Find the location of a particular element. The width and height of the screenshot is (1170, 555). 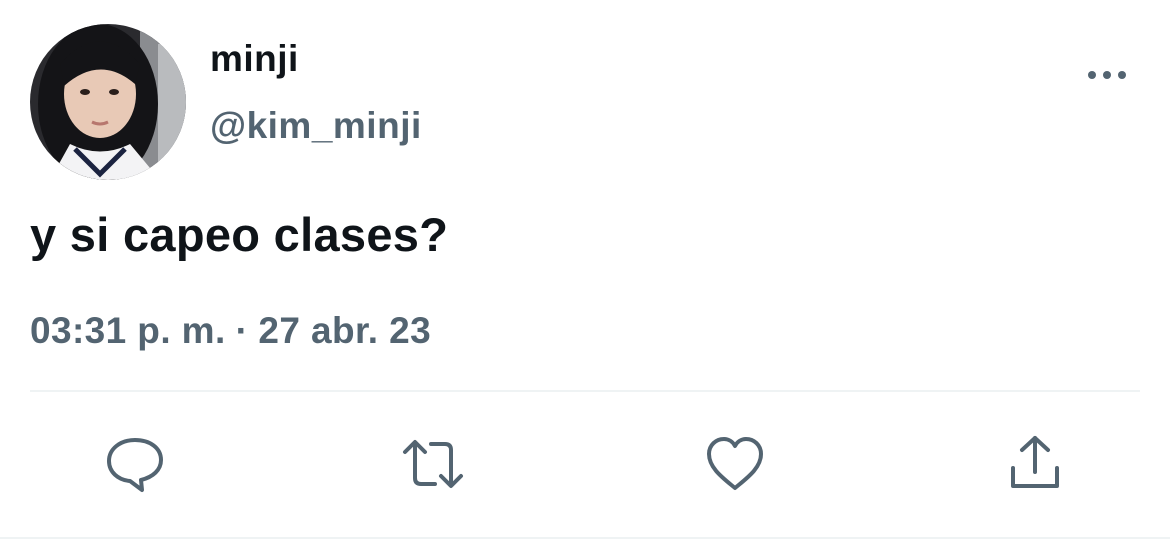

more-options-icon is located at coordinates (1107, 75).